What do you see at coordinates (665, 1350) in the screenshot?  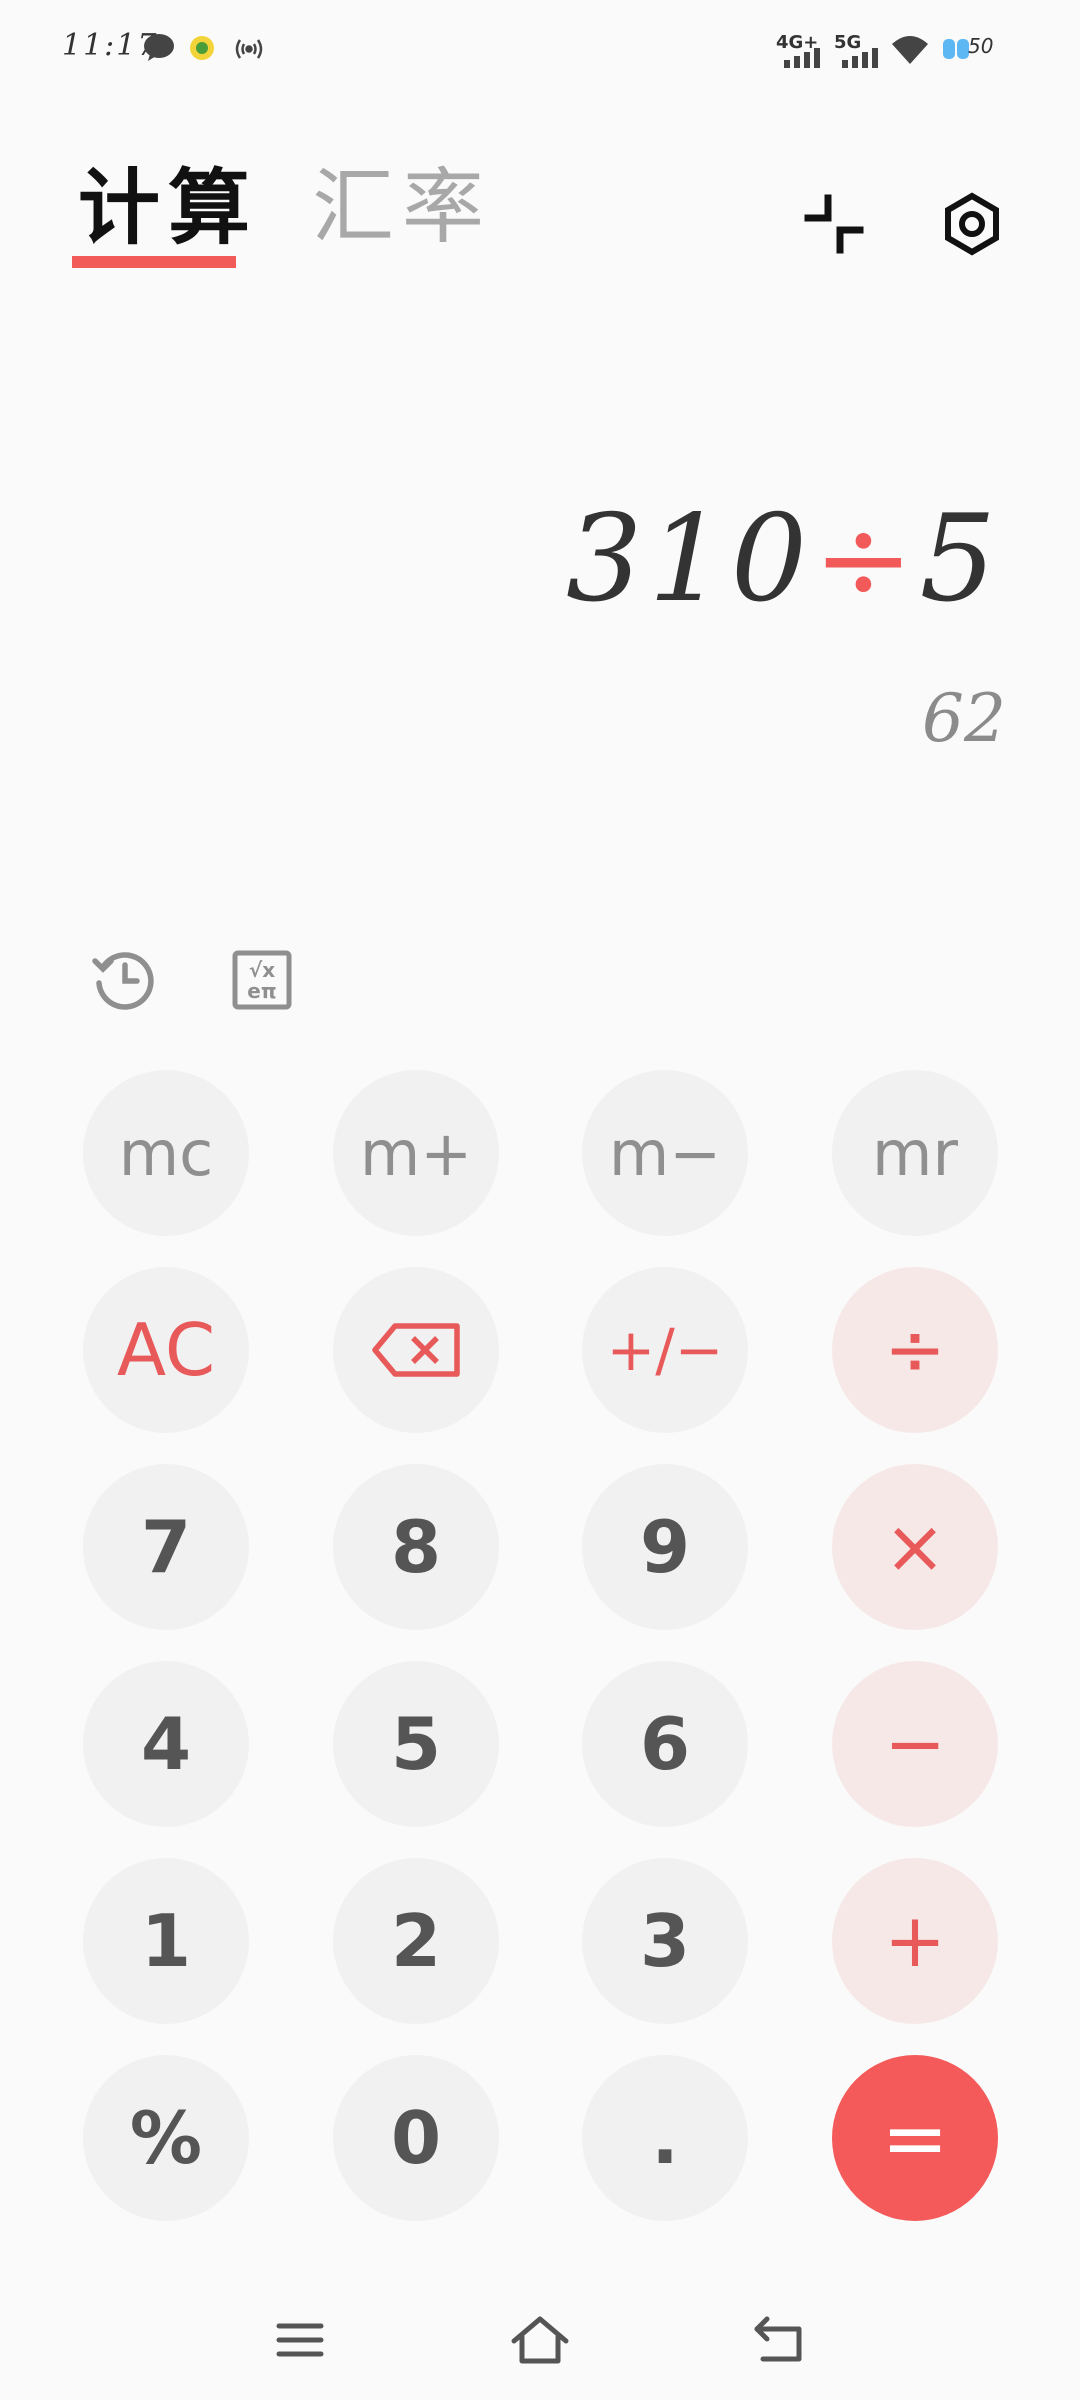 I see `toggle-sign-button: +/−` at bounding box center [665, 1350].